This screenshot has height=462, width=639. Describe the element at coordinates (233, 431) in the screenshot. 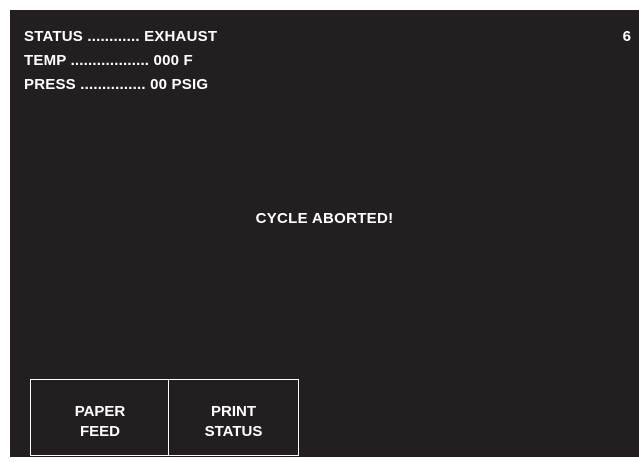

I see `print-status-label-line2: STATUS` at that location.